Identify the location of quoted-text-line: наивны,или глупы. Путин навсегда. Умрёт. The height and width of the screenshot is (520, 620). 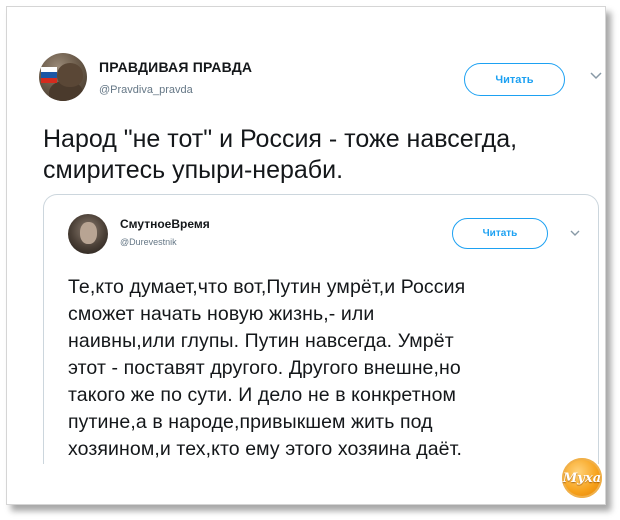
(261, 341).